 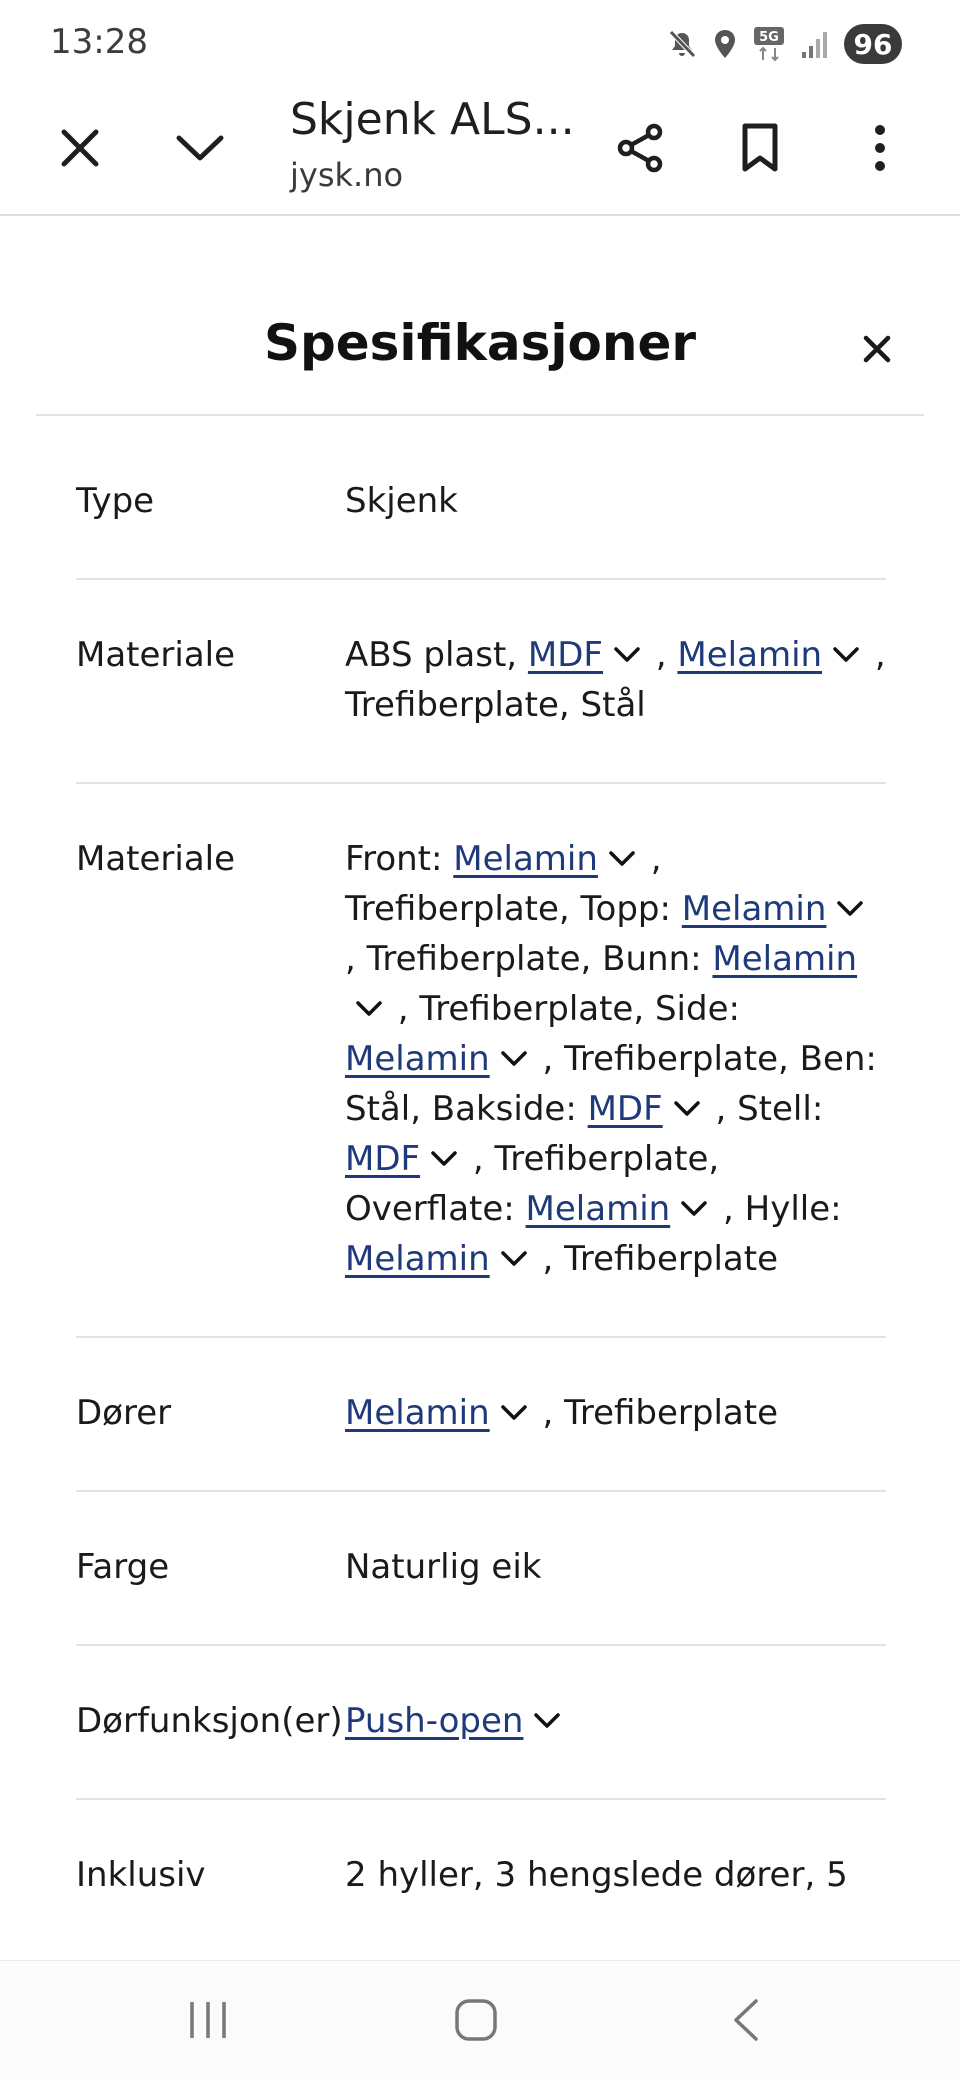 I want to click on signal-icon, so click(x=814, y=45).